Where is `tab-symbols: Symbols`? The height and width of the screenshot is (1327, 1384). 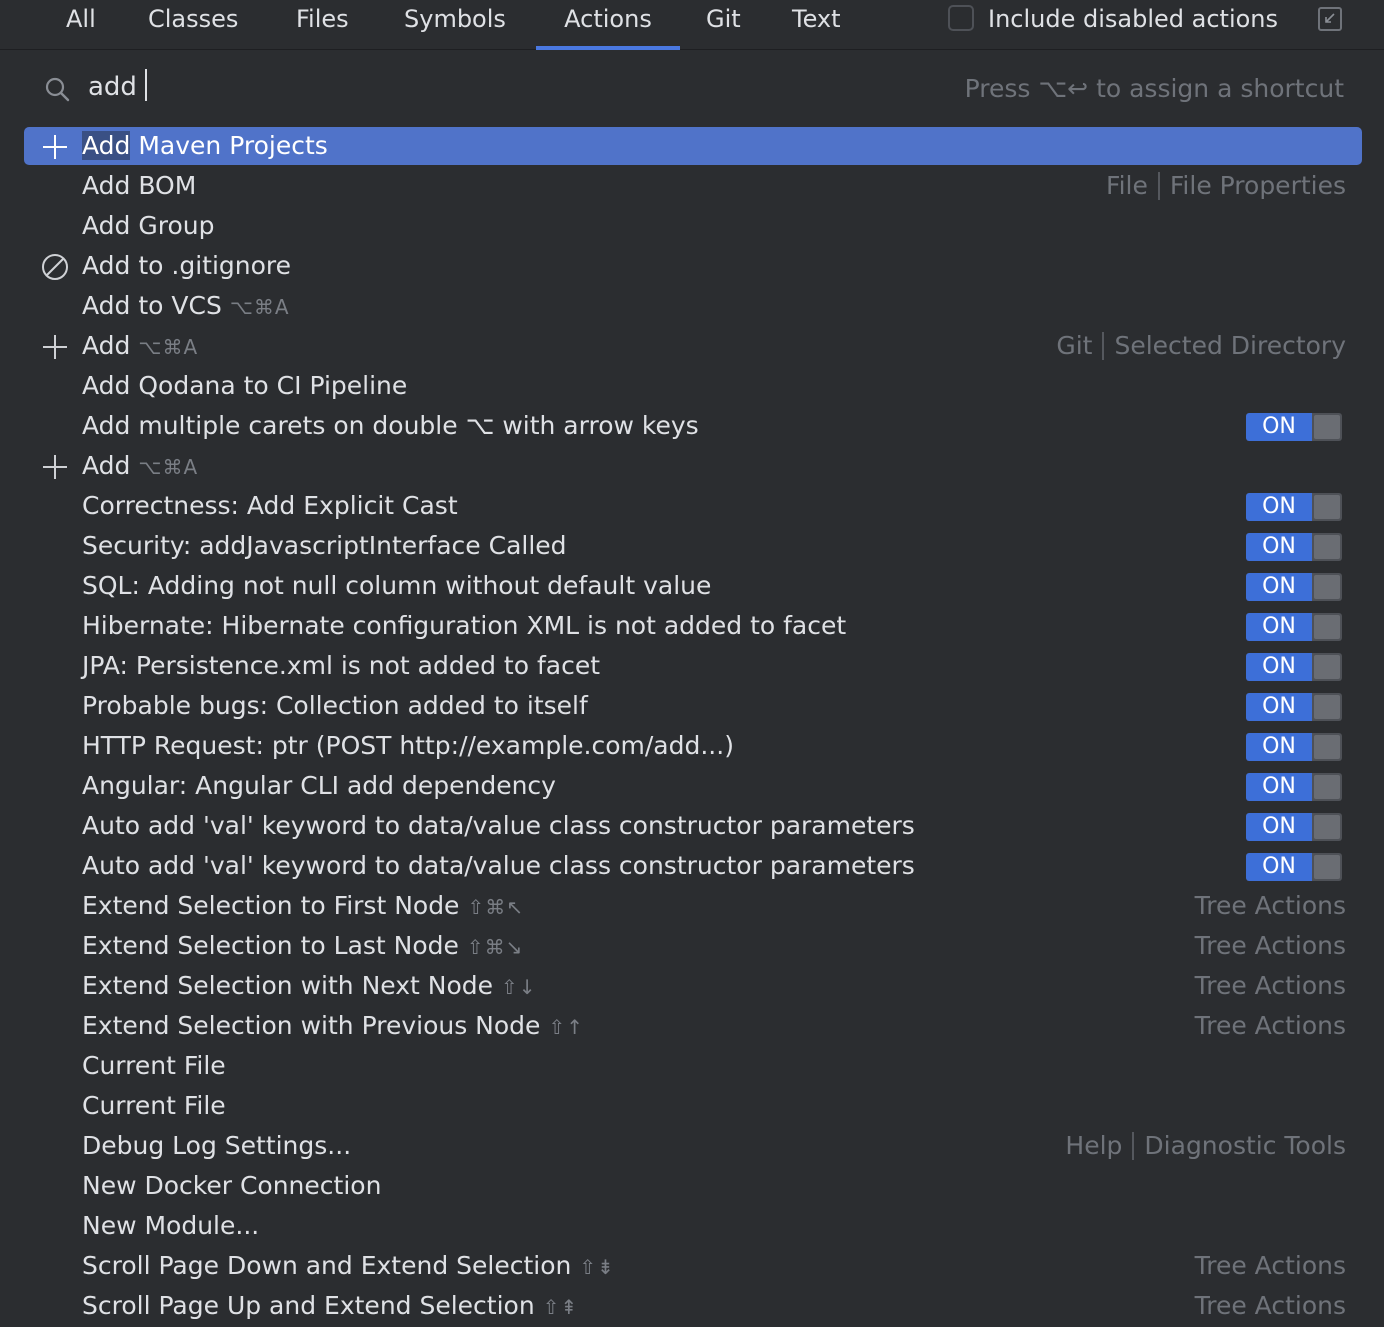
tab-symbols: Symbols is located at coordinates (455, 25).